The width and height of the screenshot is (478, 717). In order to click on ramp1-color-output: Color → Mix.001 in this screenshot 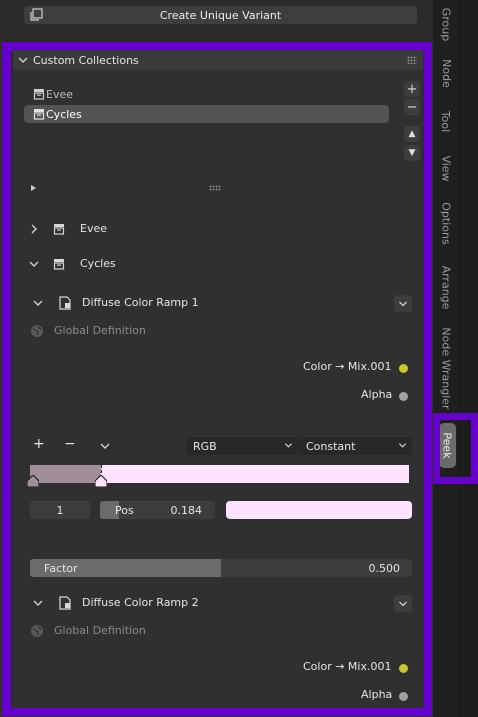, I will do `click(347, 366)`.